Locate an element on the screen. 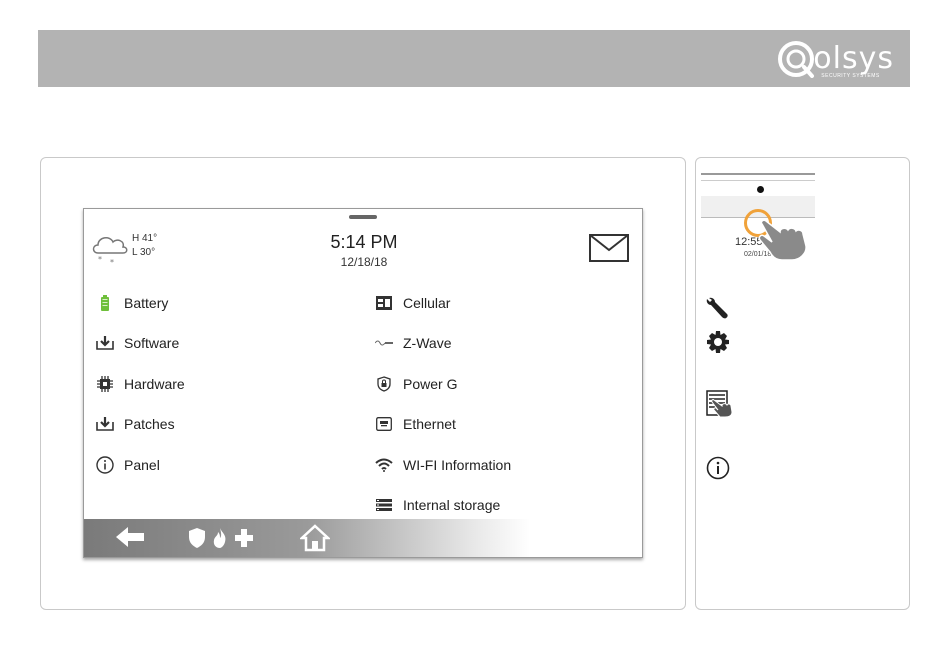 The height and width of the screenshot is (659, 950). camera-dot is located at coordinates (760, 189).